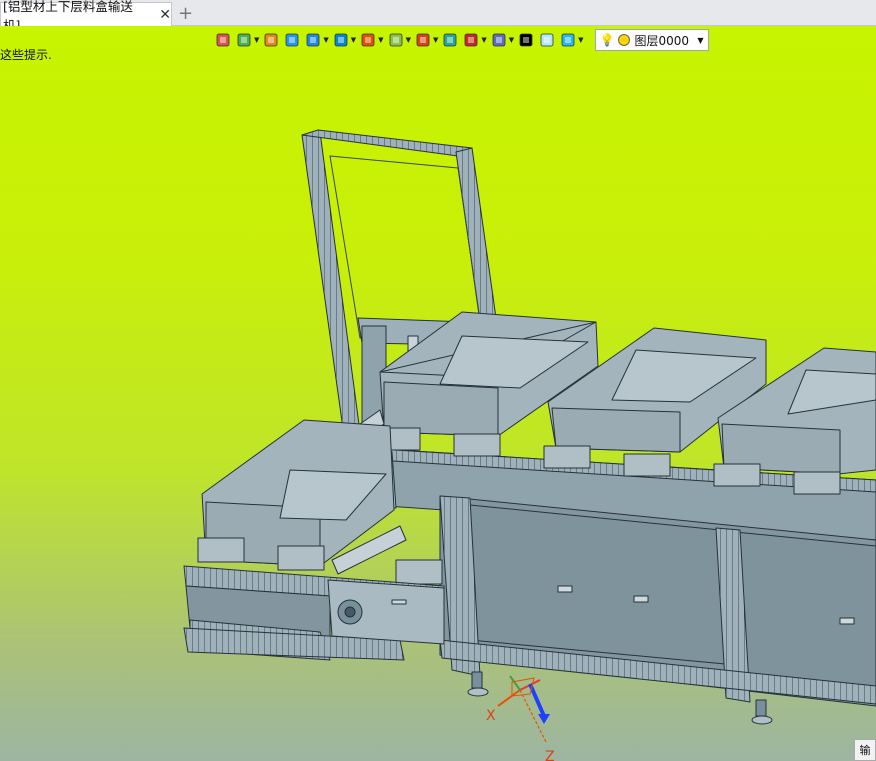 This screenshot has height=761, width=876. Describe the element at coordinates (86, 16) in the screenshot. I see `document-tab: [铝型材上下层料盒输送机] ✕` at that location.